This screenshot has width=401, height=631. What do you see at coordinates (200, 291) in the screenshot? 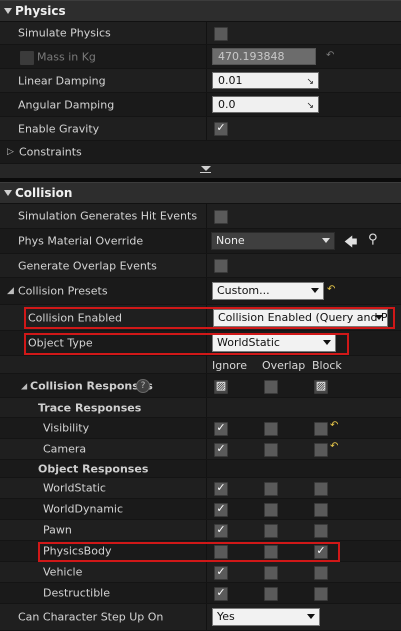
I see `collision-presets-row: ◢ Collision Presets Custom... ↶` at bounding box center [200, 291].